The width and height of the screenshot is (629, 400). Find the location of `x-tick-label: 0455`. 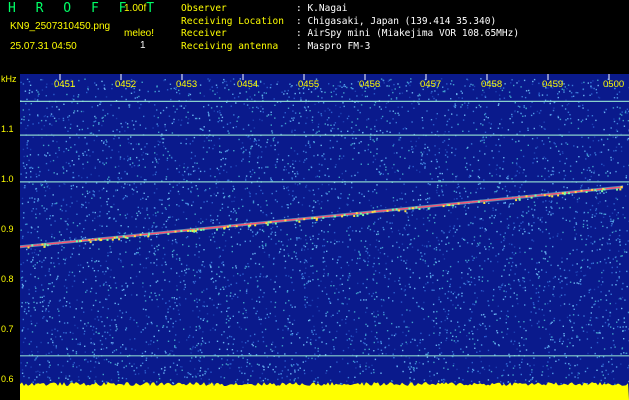

x-tick-label: 0455 is located at coordinates (309, 84).